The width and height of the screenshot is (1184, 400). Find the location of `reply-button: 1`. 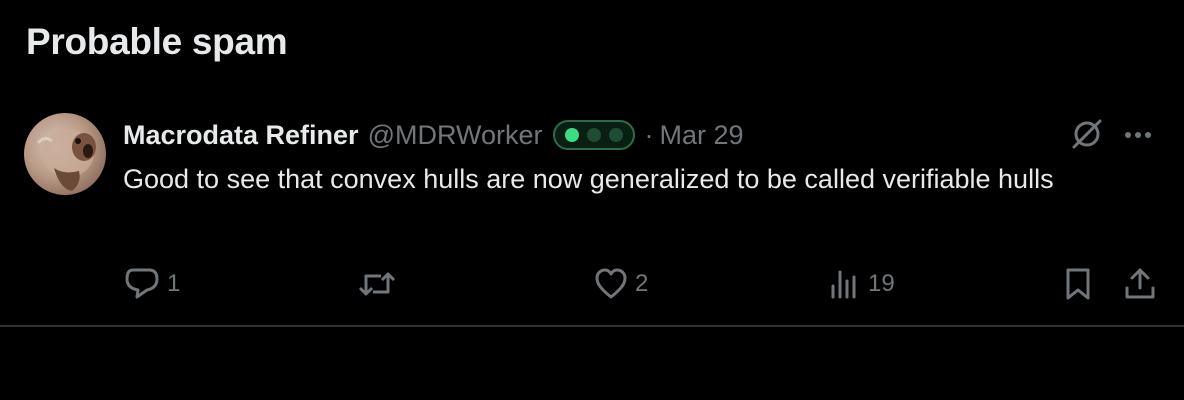

reply-button: 1 is located at coordinates (151, 284).